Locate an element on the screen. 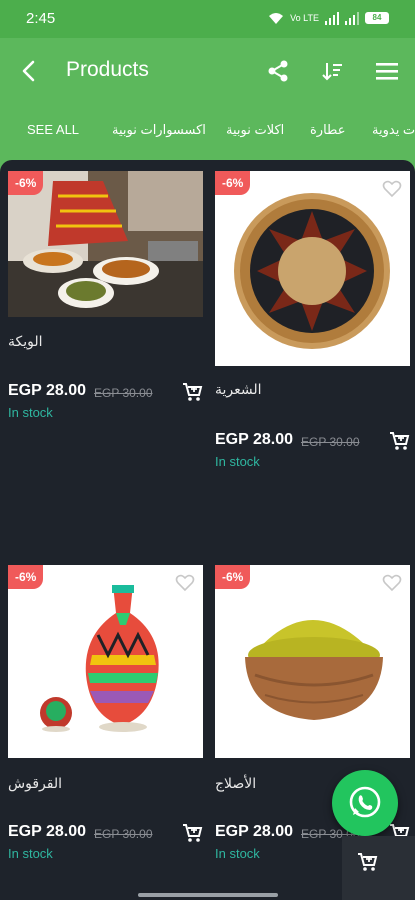 The width and height of the screenshot is (415, 900). status-icons: Vo LTE 84 is located at coordinates (328, 18).